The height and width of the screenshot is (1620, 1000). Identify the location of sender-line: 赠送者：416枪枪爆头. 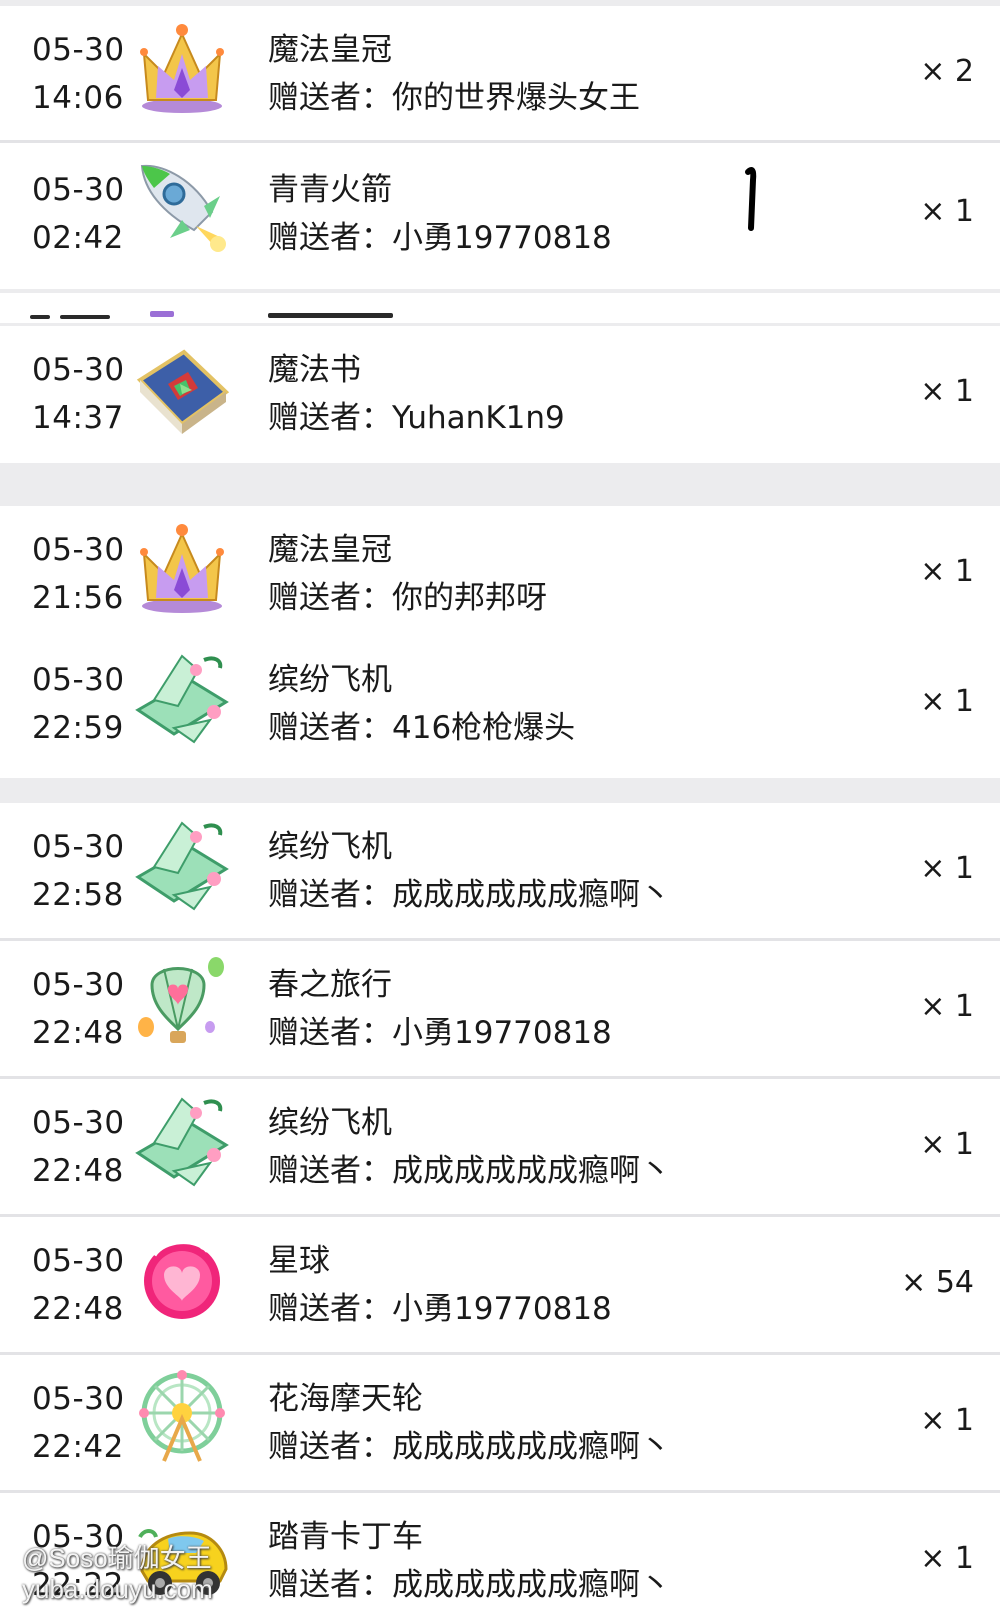
(421, 728).